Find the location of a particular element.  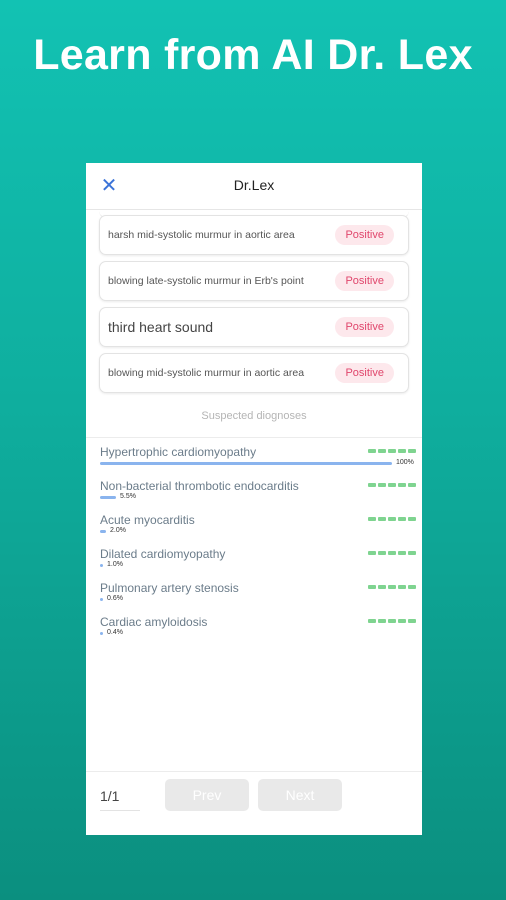

probability-label: 0.6% is located at coordinates (115, 598).